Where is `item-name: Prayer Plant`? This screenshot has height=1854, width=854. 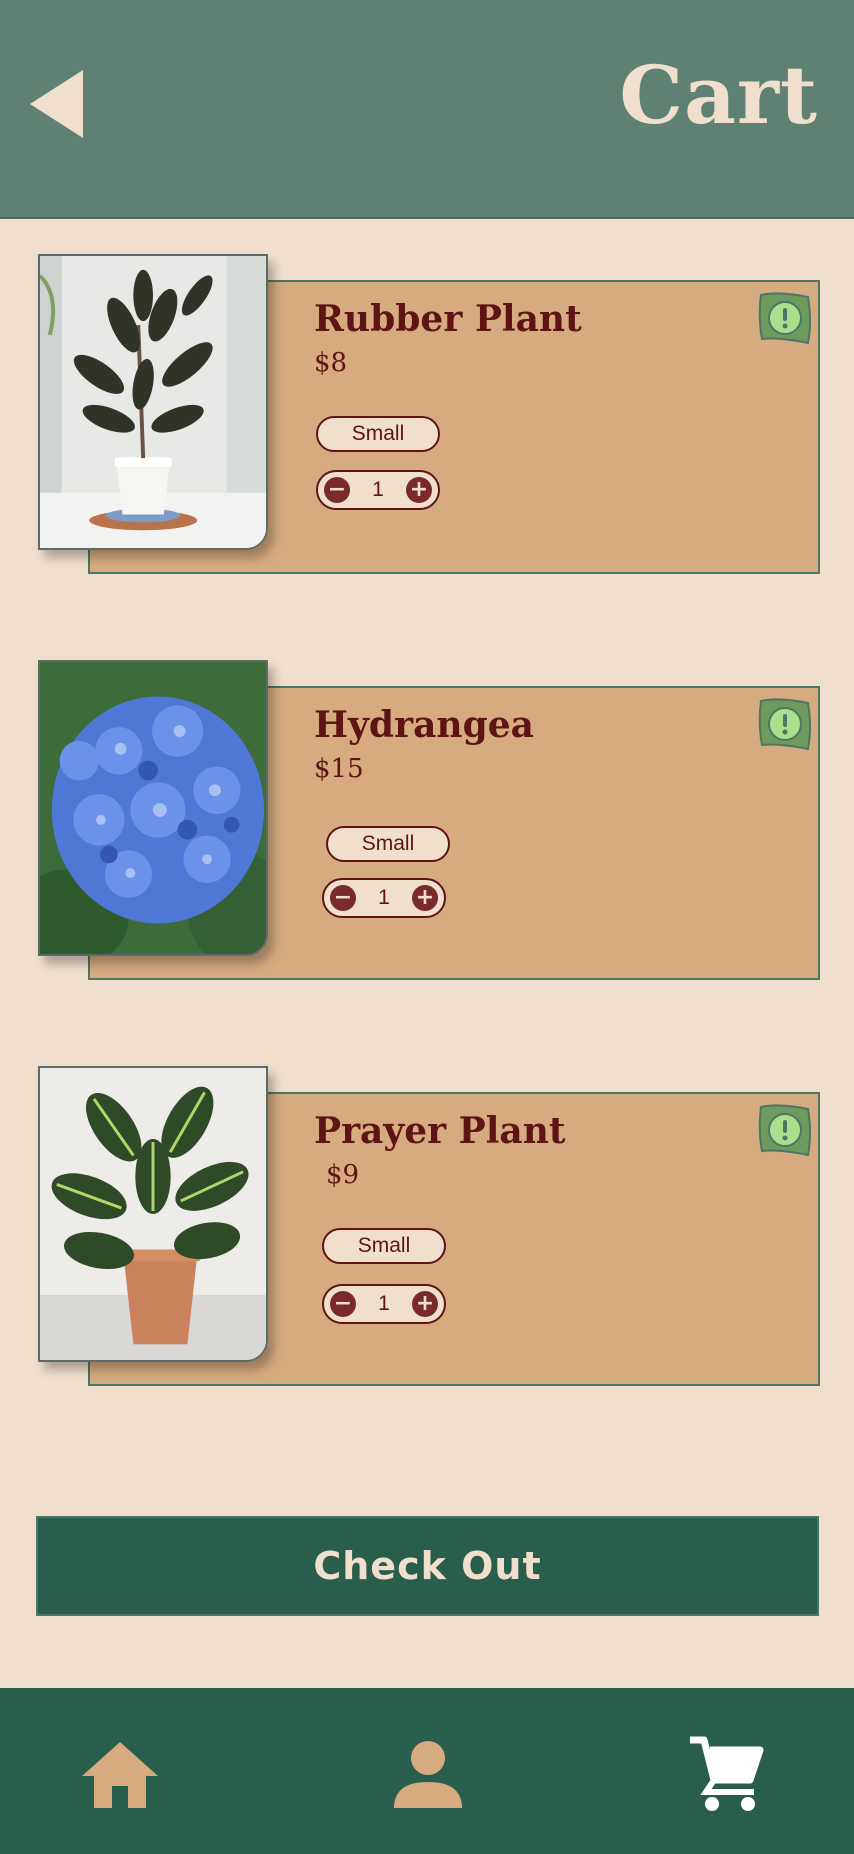
item-name: Prayer Plant is located at coordinates (440, 1131).